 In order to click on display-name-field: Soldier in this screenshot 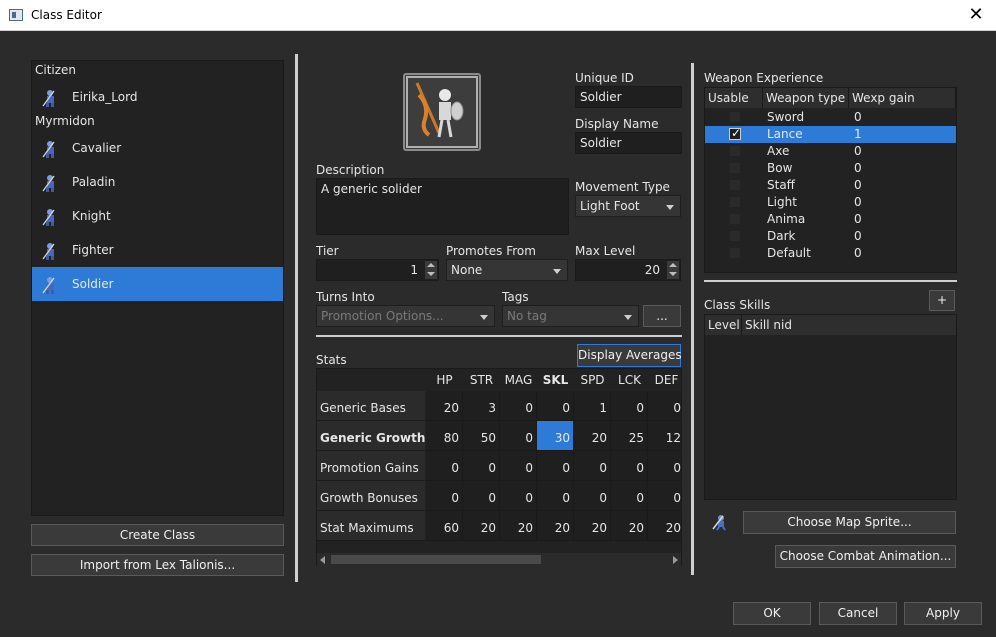, I will do `click(628, 143)`.